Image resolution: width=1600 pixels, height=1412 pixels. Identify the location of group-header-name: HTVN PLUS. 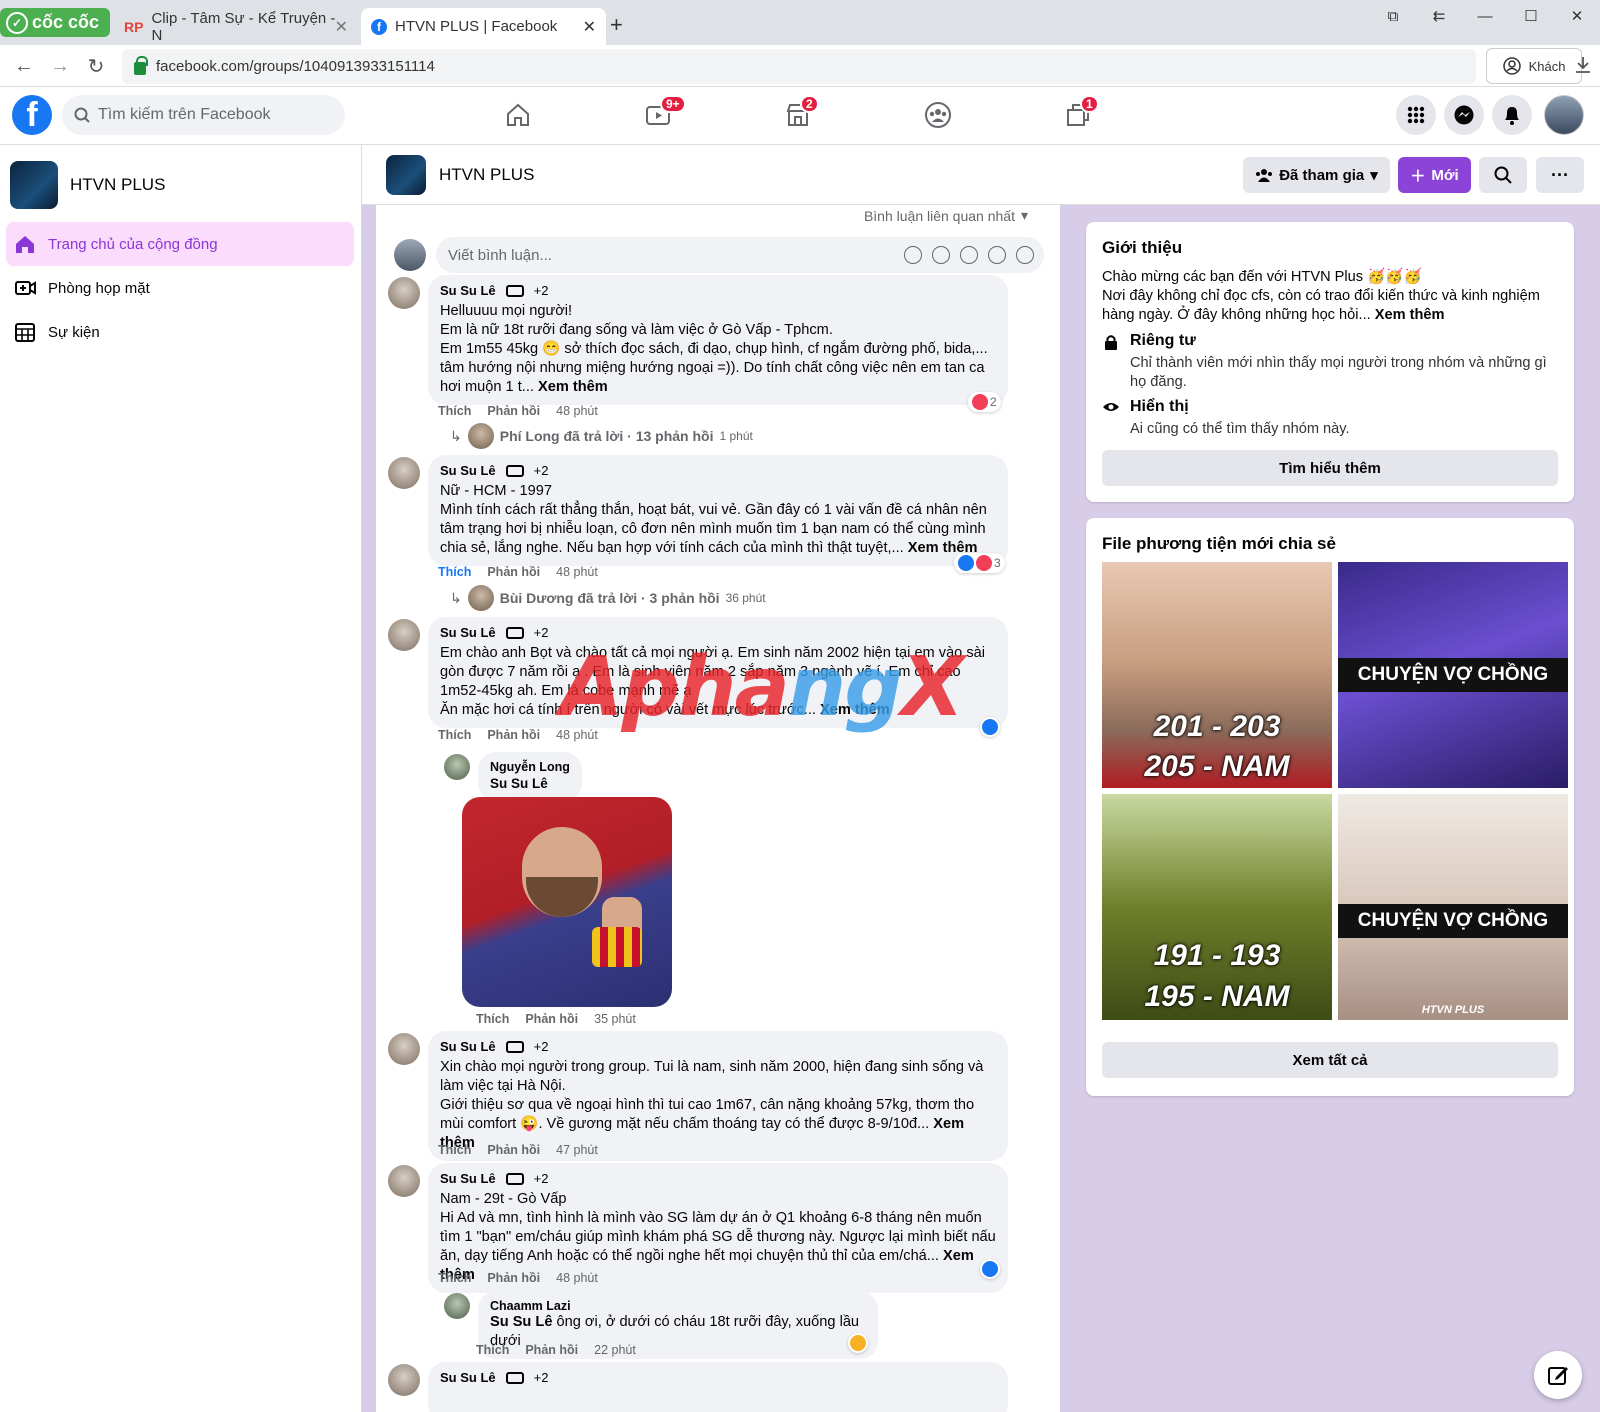
(486, 175).